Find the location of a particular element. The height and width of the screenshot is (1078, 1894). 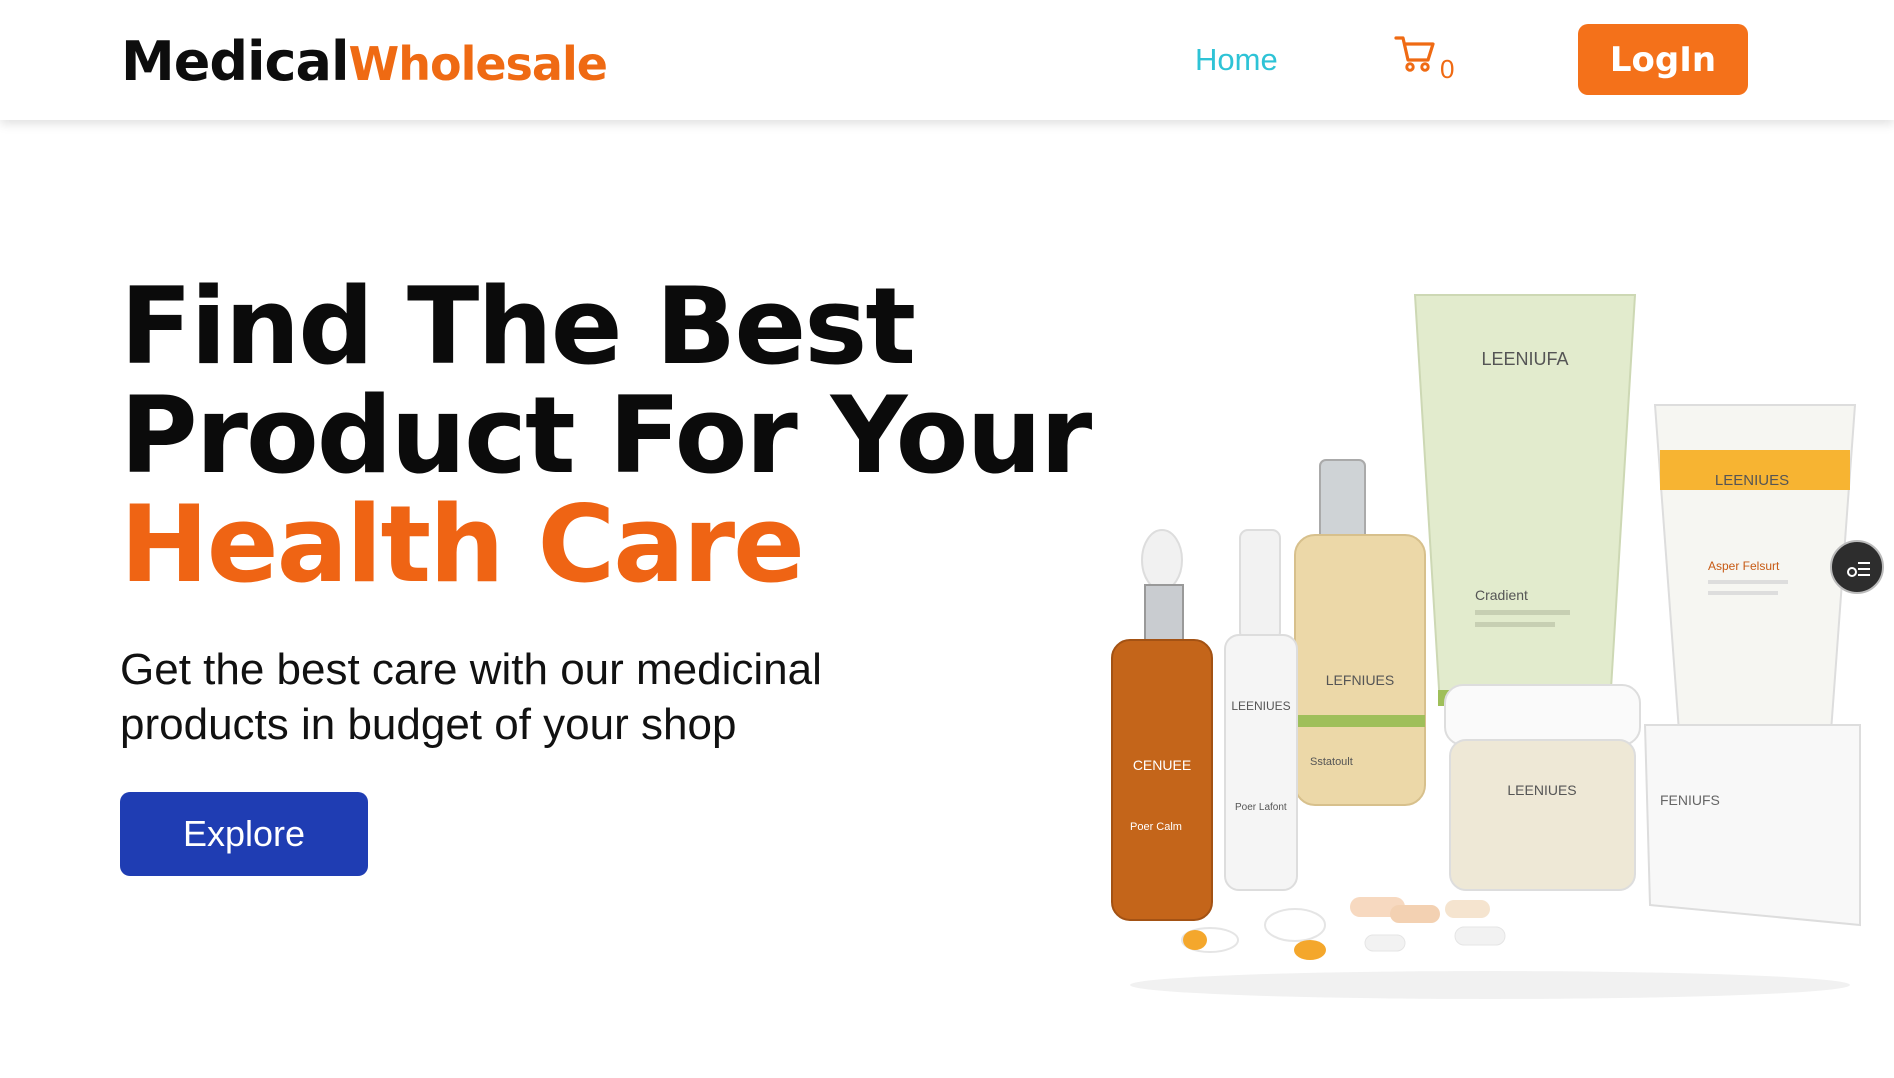

top-navbar: MedicalWholesale Home 0 LogIn is located at coordinates (947, 60).